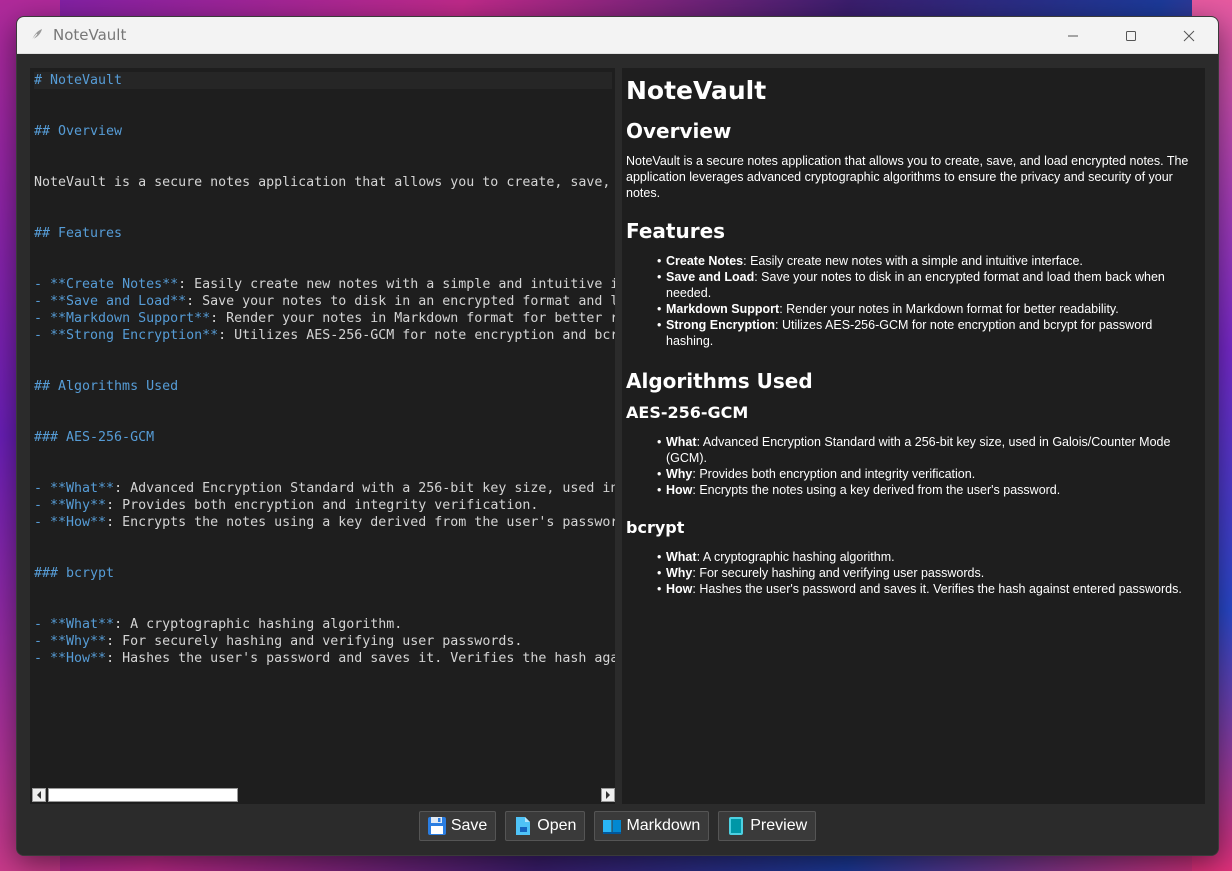 This screenshot has width=1232, height=871. What do you see at coordinates (723, 309) in the screenshot?
I see `preview-item-bold: Markdown Support` at bounding box center [723, 309].